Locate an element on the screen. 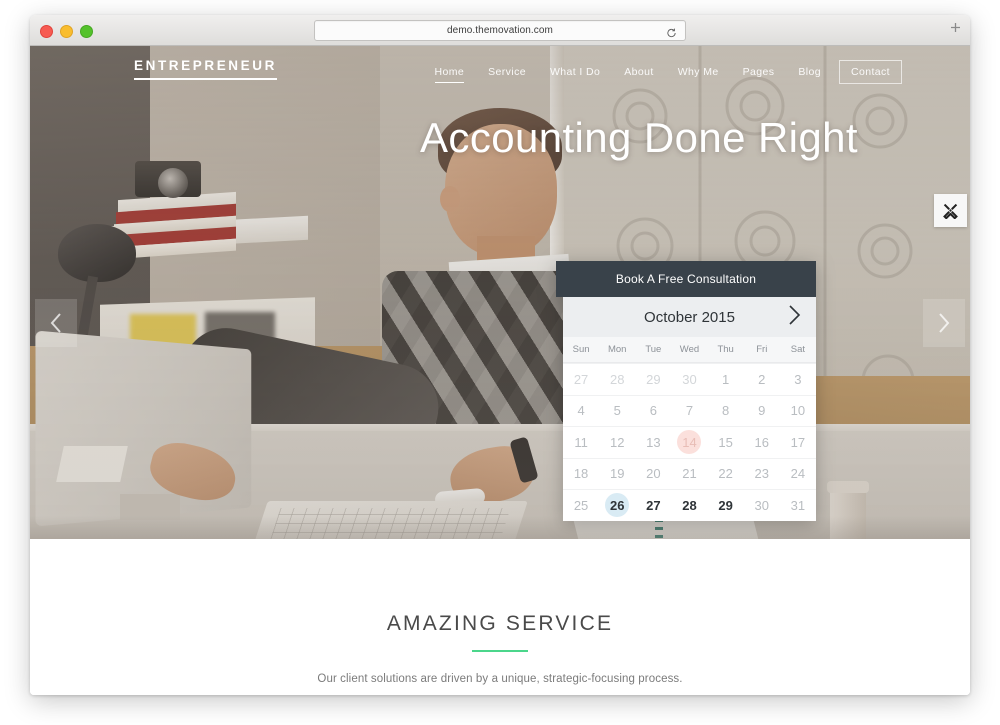 The height and width of the screenshot is (725, 1000). calendar-day-cell: 2 is located at coordinates (761, 379).